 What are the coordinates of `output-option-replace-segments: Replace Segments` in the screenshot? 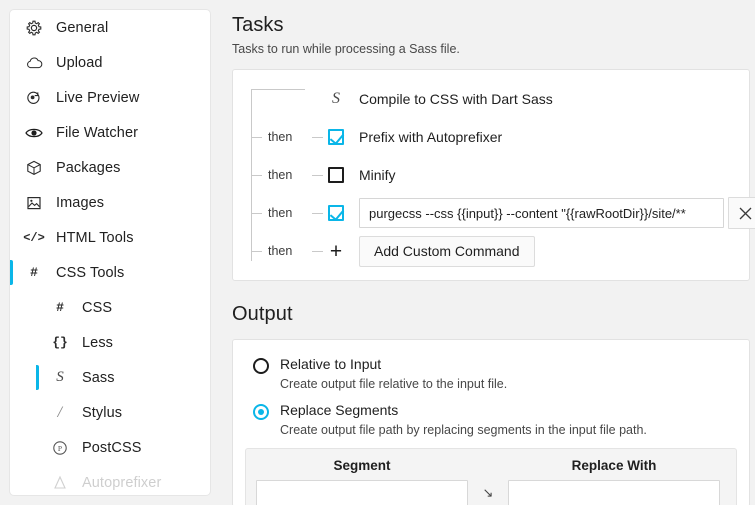 It's located at (501, 411).